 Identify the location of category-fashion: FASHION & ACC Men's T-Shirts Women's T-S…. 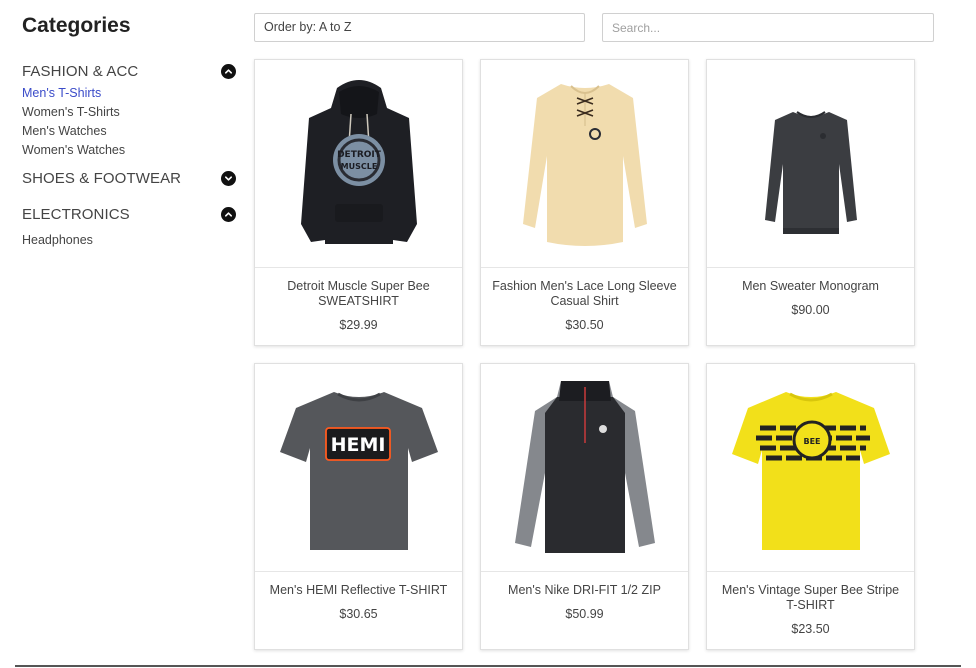
(132, 110).